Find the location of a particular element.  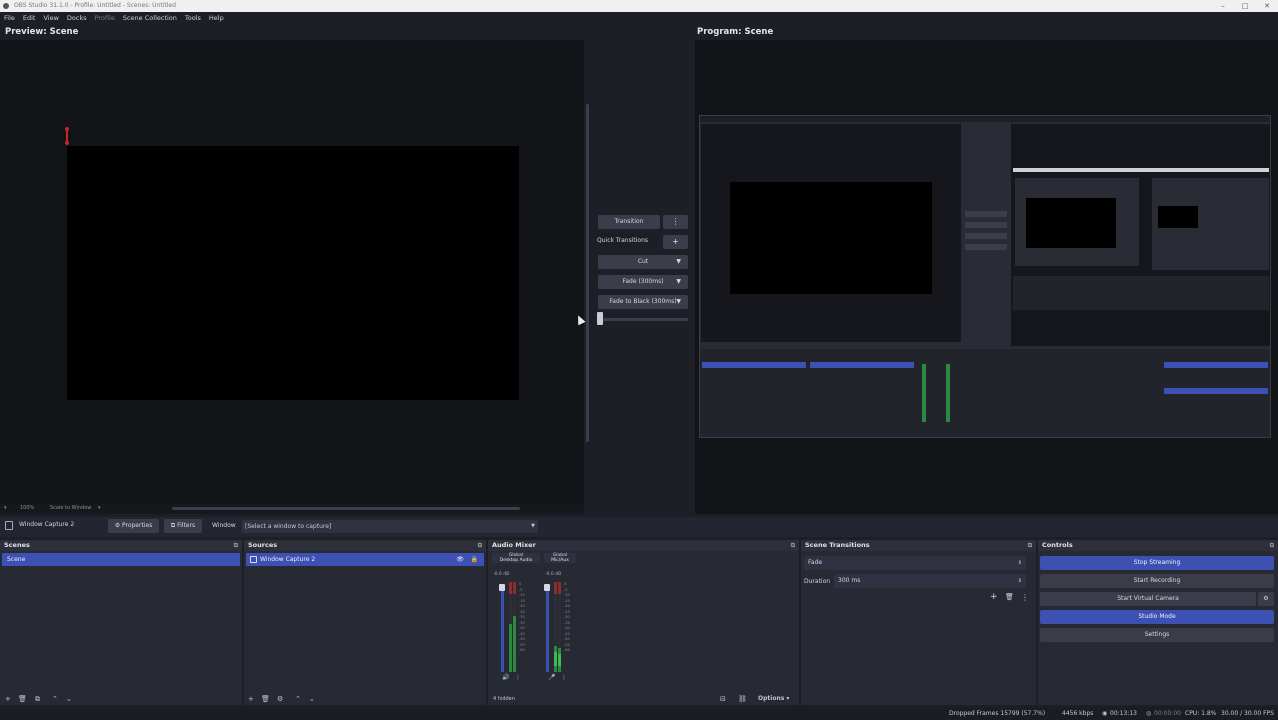

transition-button: Transition is located at coordinates (629, 222).